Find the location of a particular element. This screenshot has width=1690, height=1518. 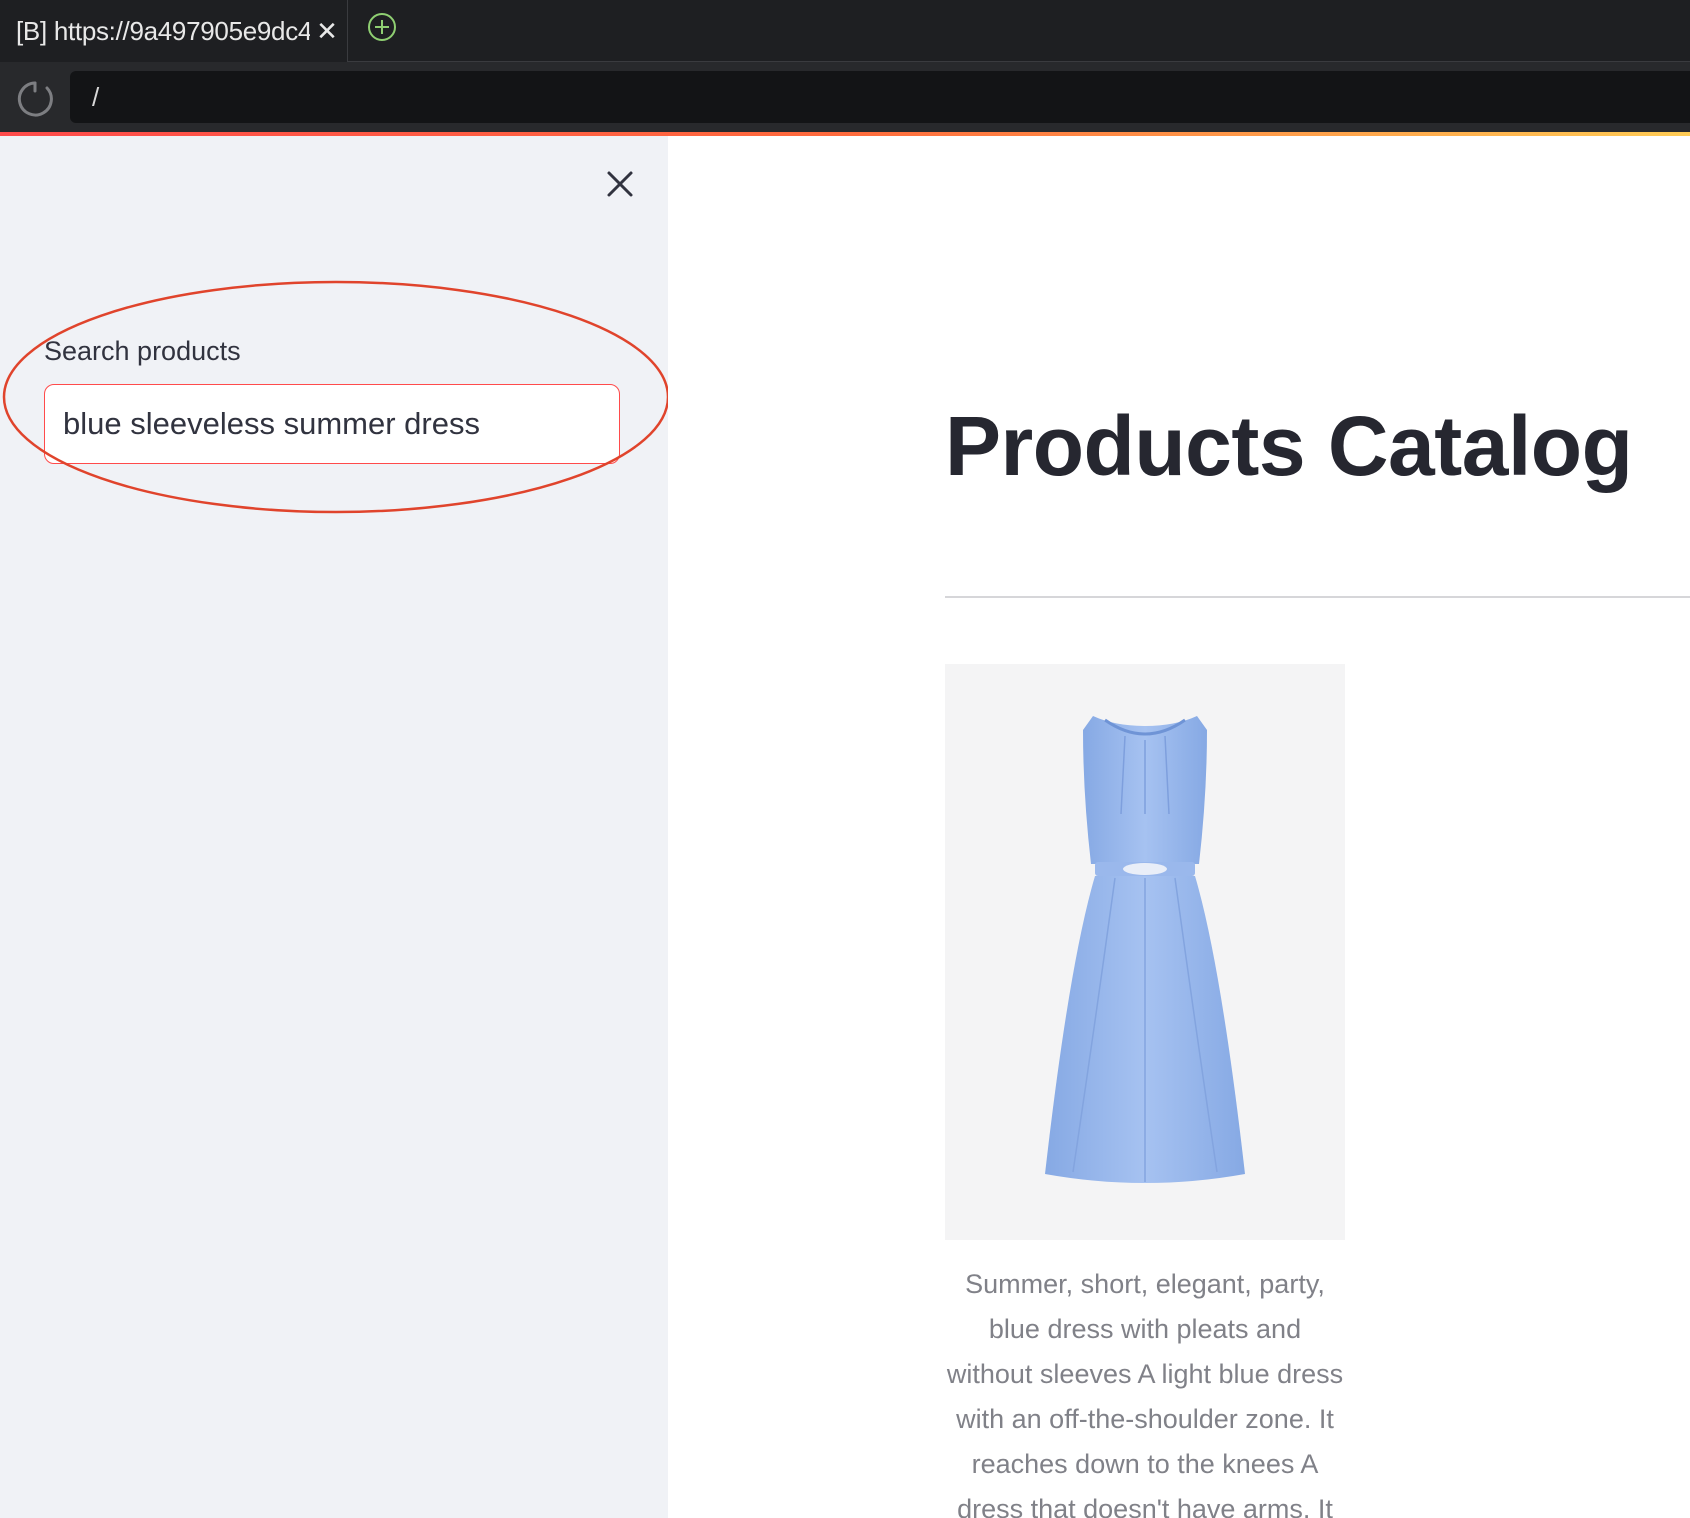

close-icon is located at coordinates (620, 184).